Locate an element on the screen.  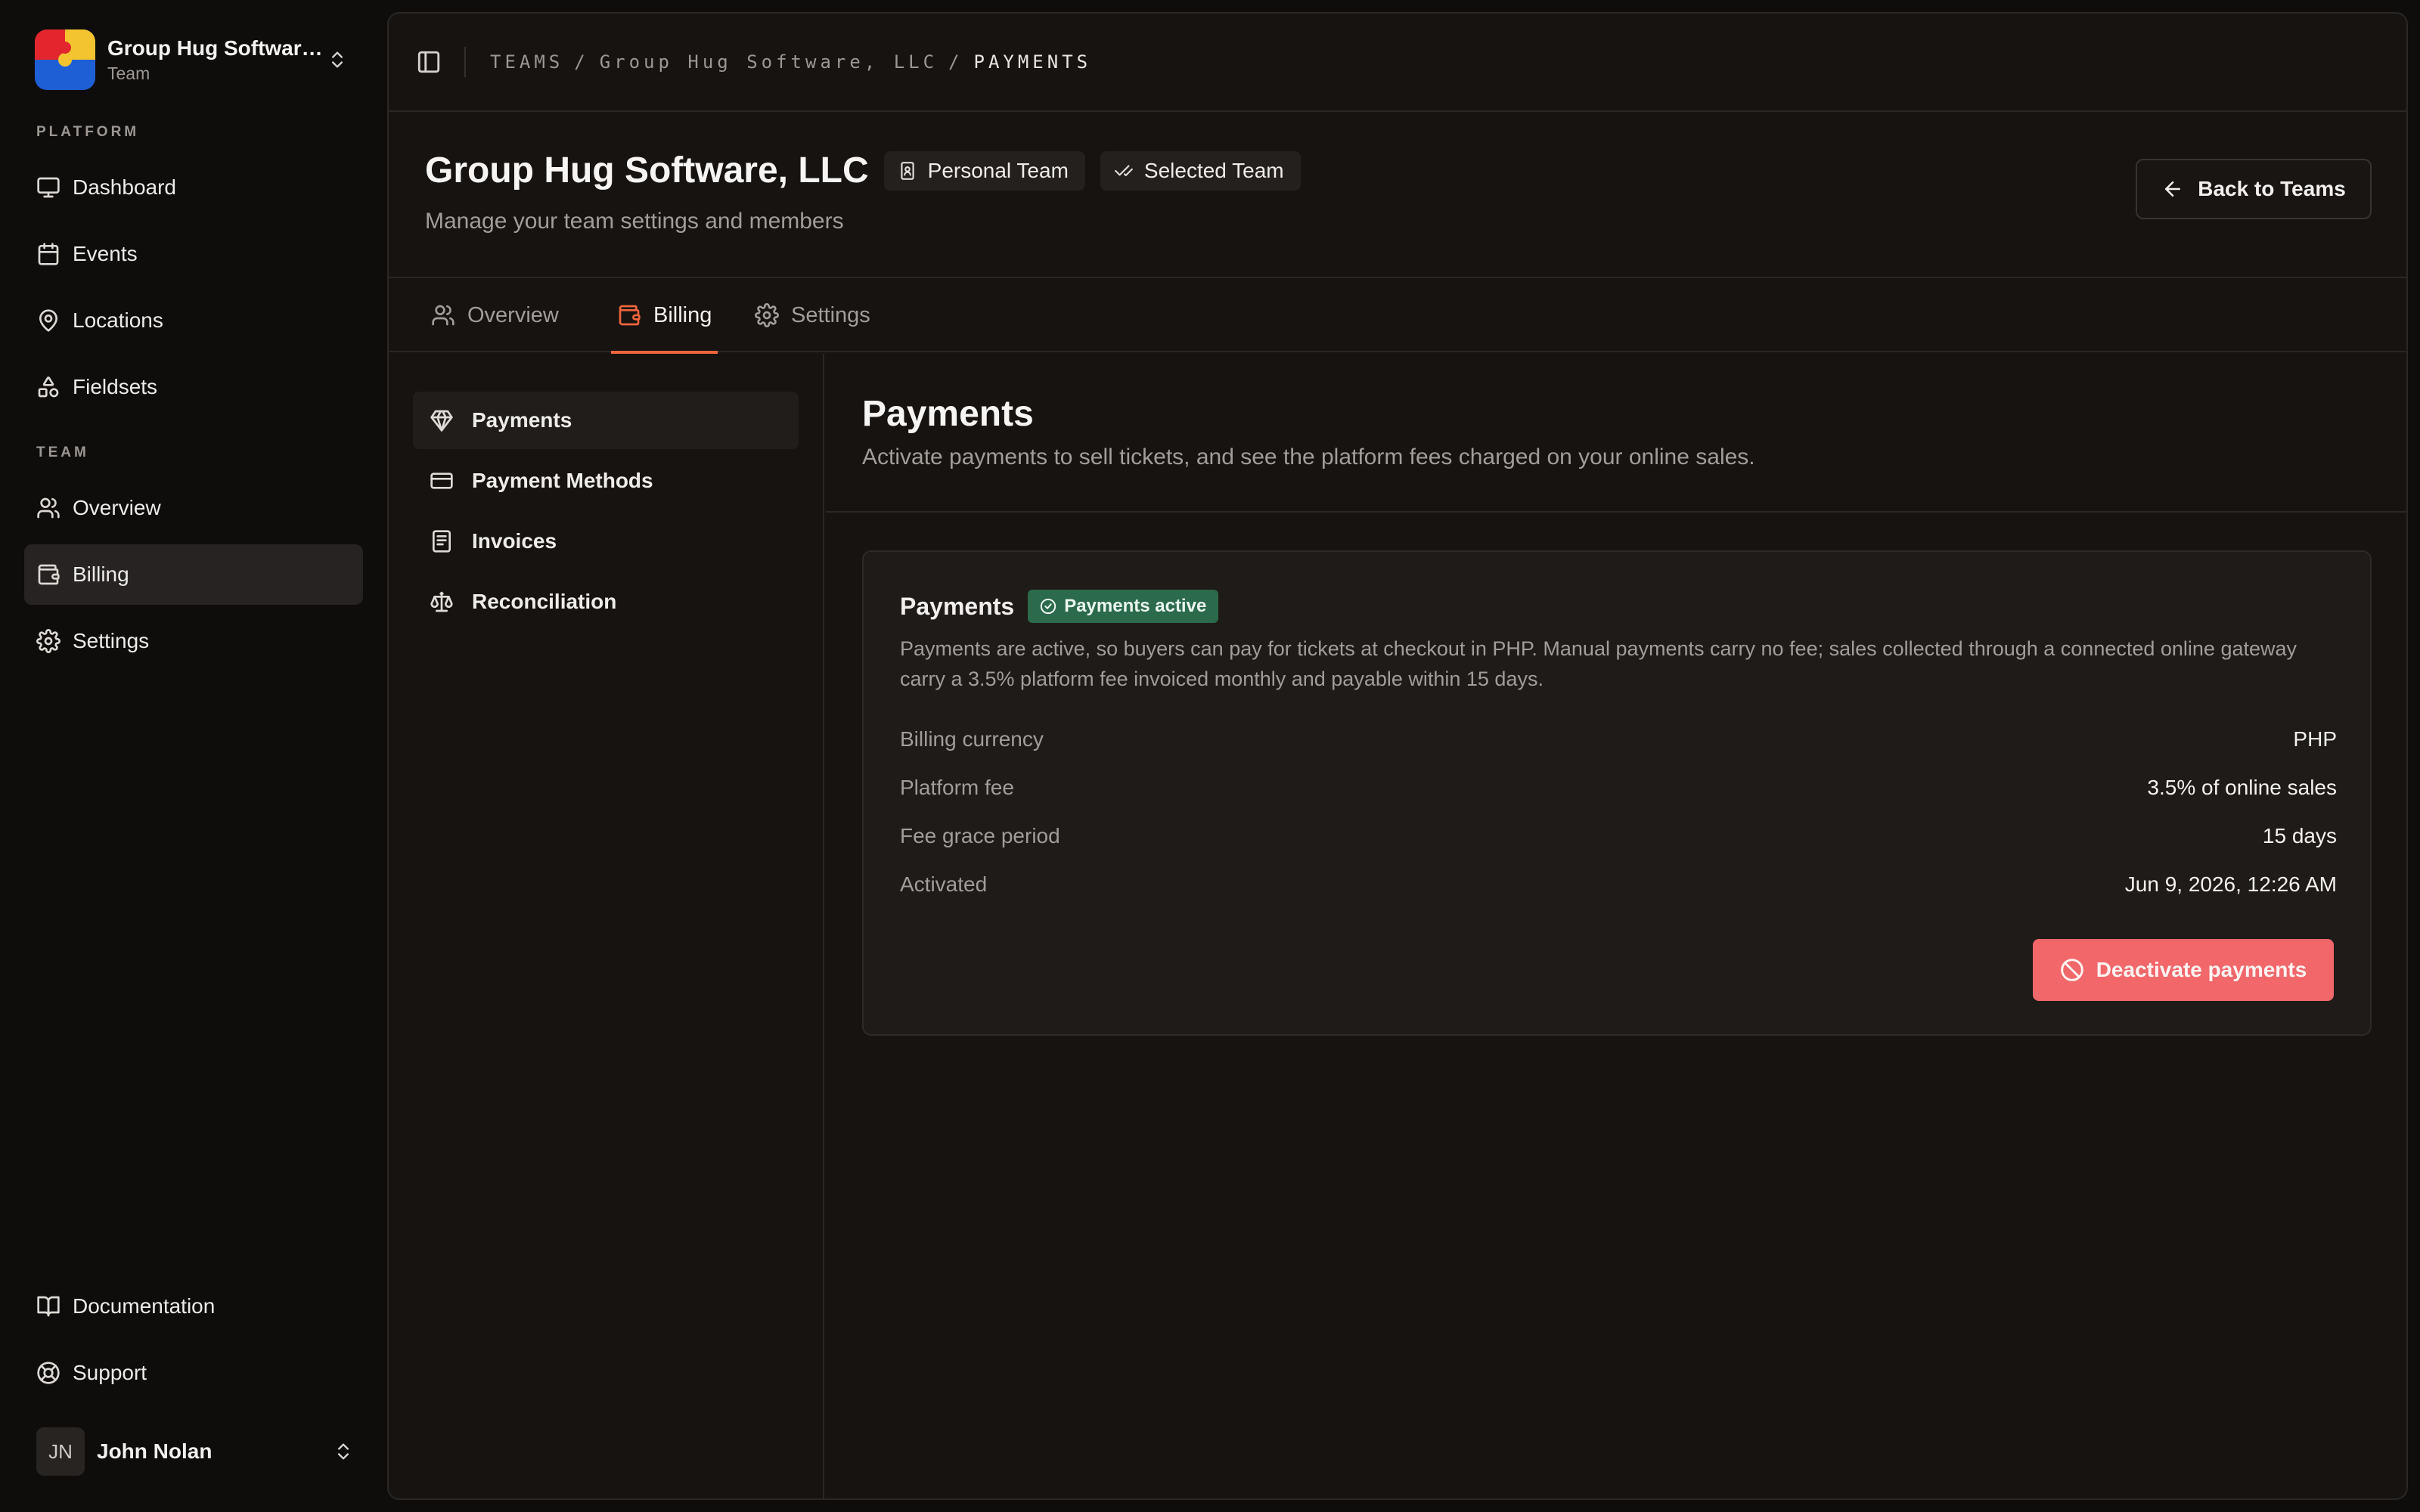
tab-billing: Billing is located at coordinates (664, 316).